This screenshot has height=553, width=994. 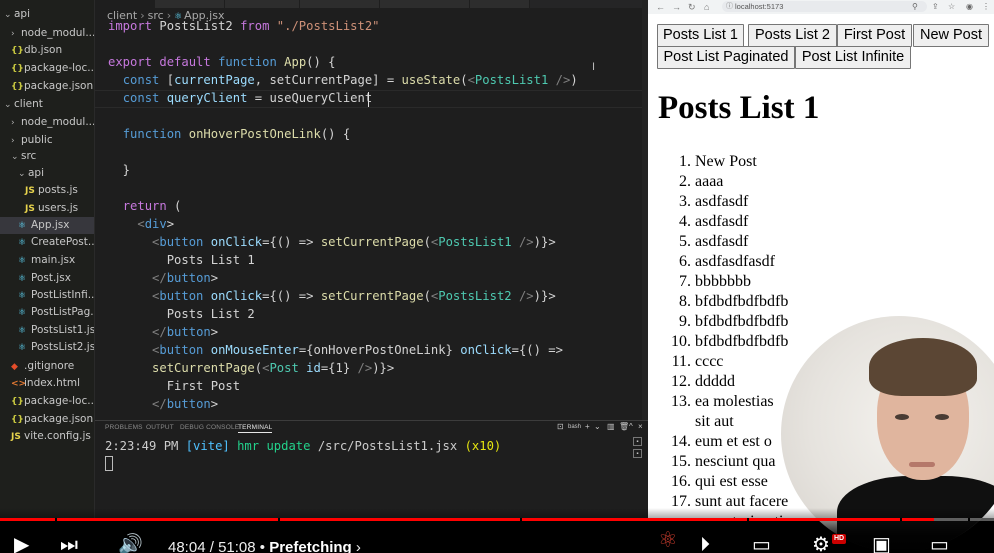 What do you see at coordinates (692, 7) in the screenshot?
I see `reload-icon: ↻` at bounding box center [692, 7].